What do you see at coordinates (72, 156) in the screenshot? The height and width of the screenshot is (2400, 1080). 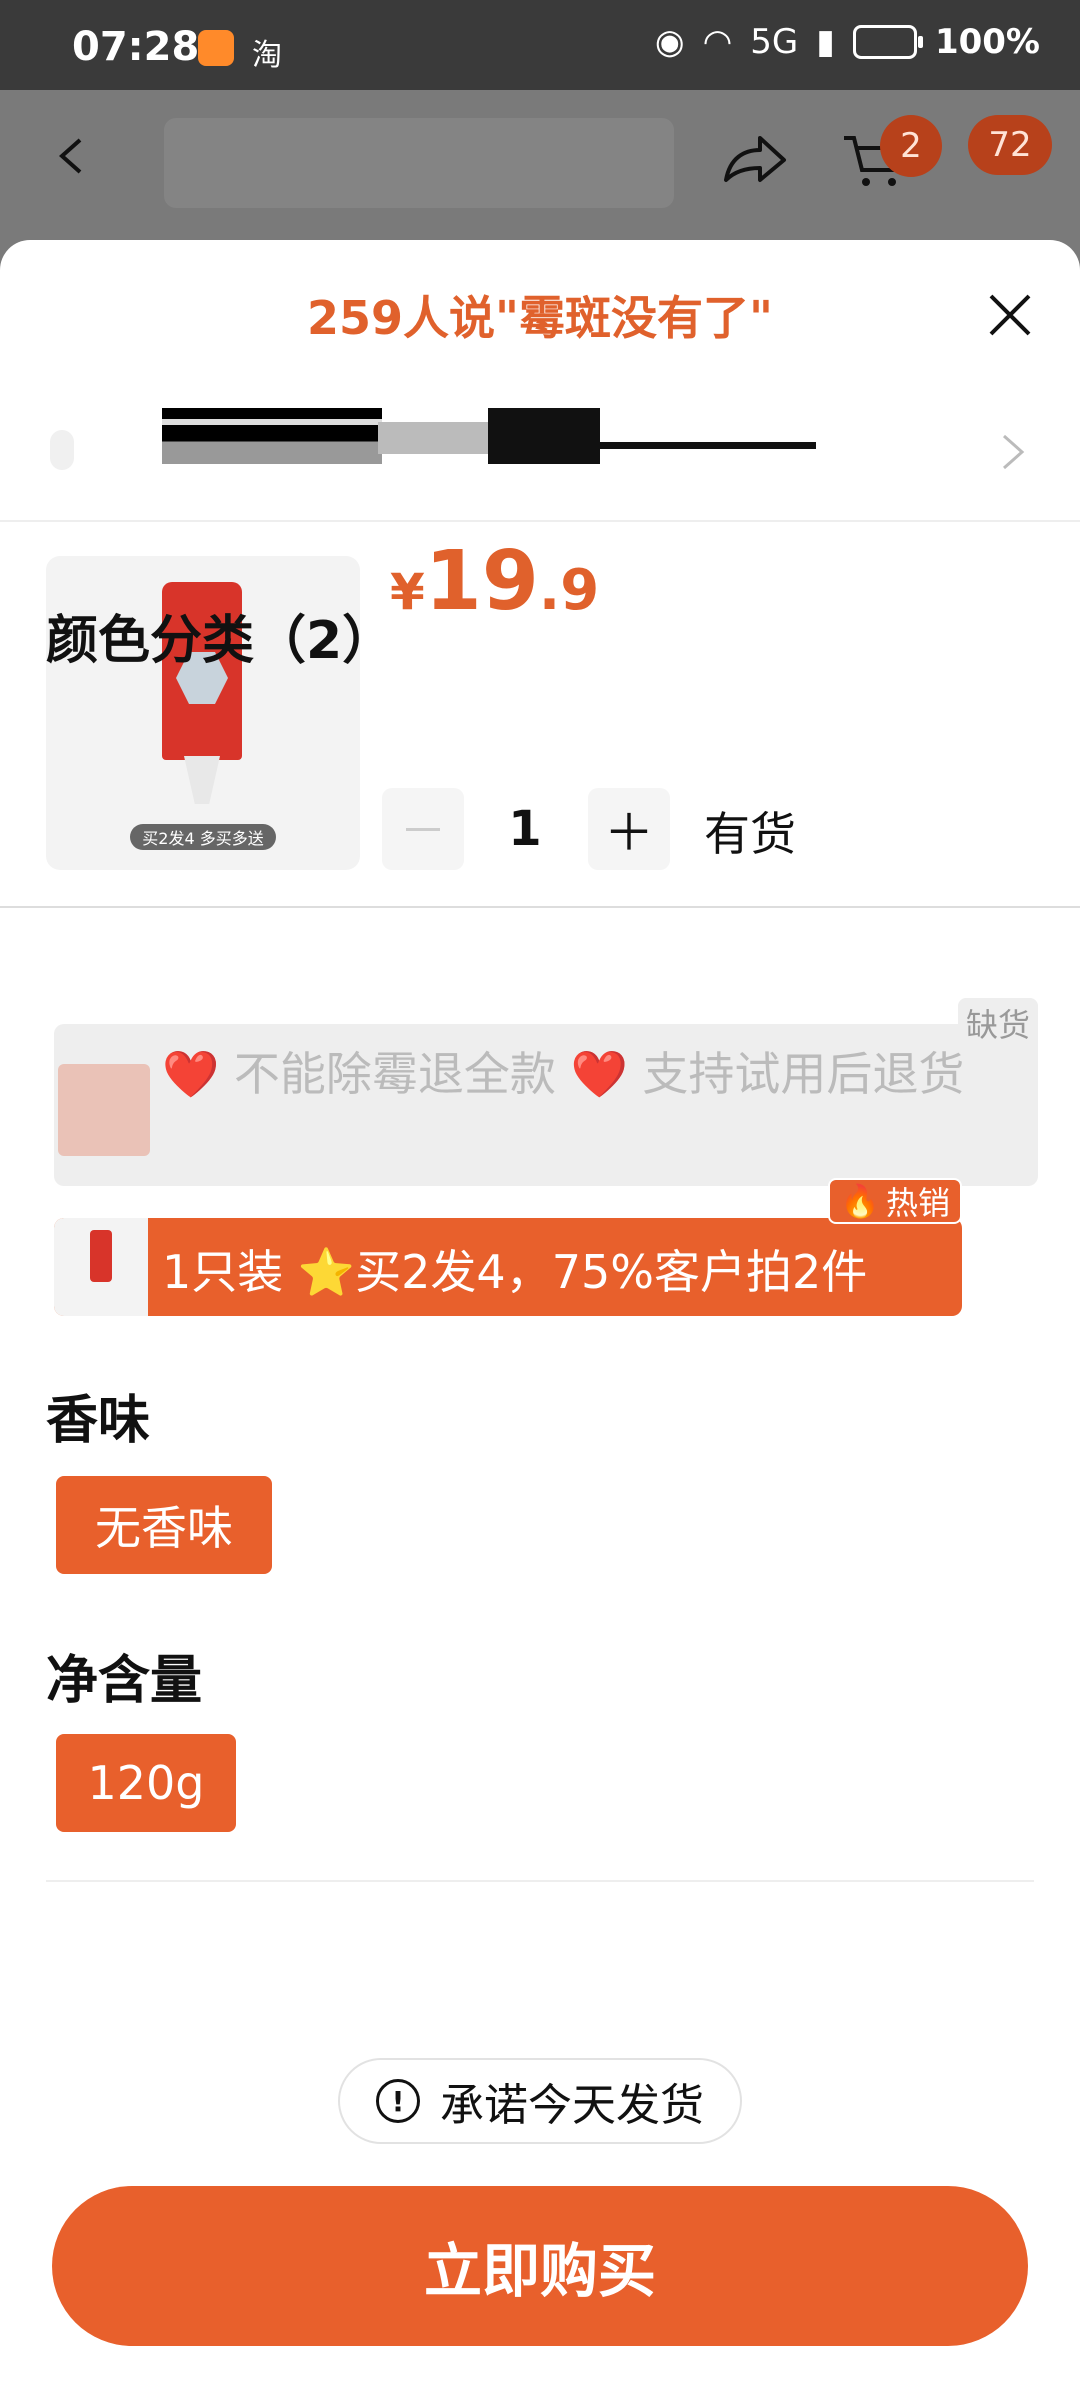 I see `back-arrow-icon` at bounding box center [72, 156].